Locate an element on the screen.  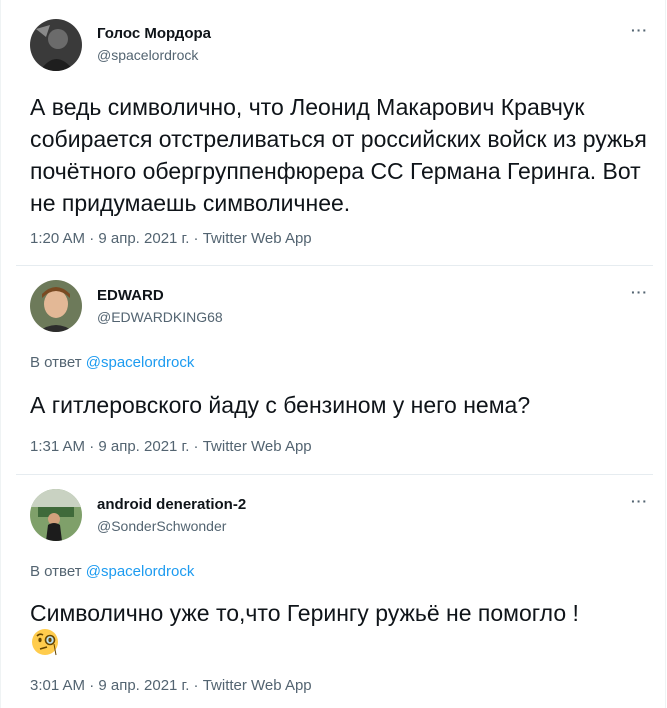
user-handle: @spacelordrock is located at coordinates (147, 55).